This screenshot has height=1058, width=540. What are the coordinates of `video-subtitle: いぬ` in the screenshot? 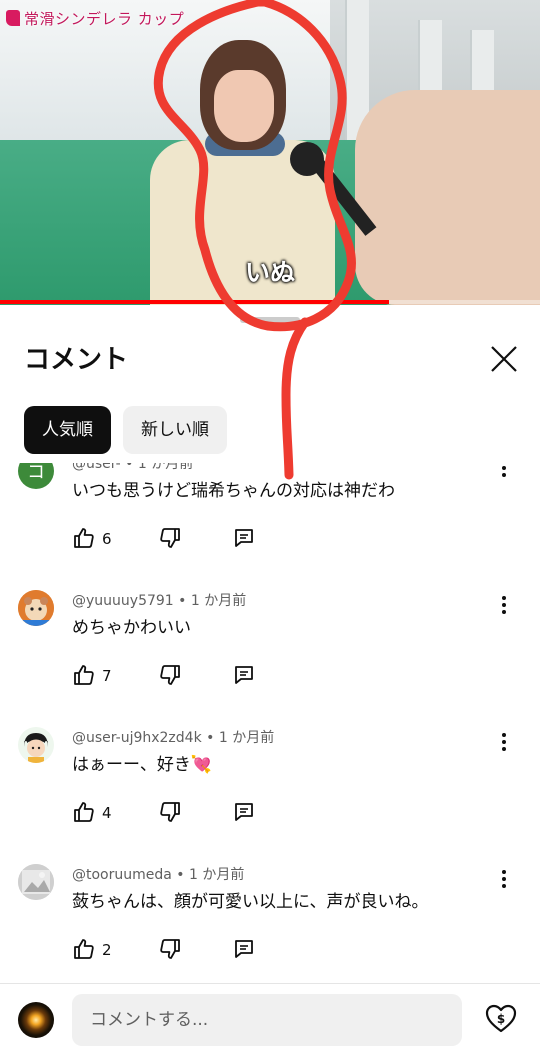 It's located at (269, 272).